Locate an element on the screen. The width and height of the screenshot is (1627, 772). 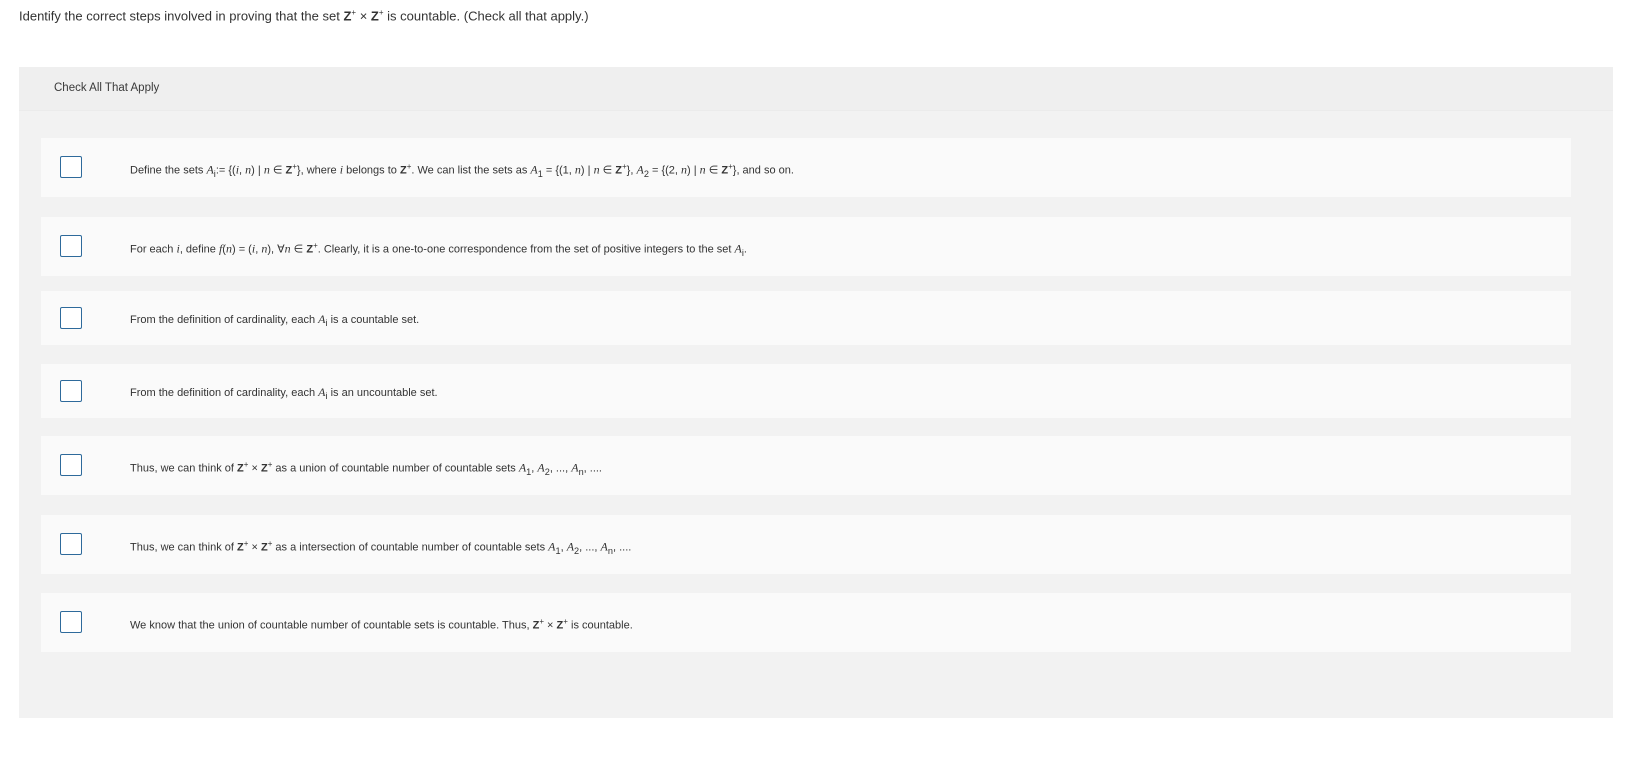
option-5-checkbox is located at coordinates (71, 465).